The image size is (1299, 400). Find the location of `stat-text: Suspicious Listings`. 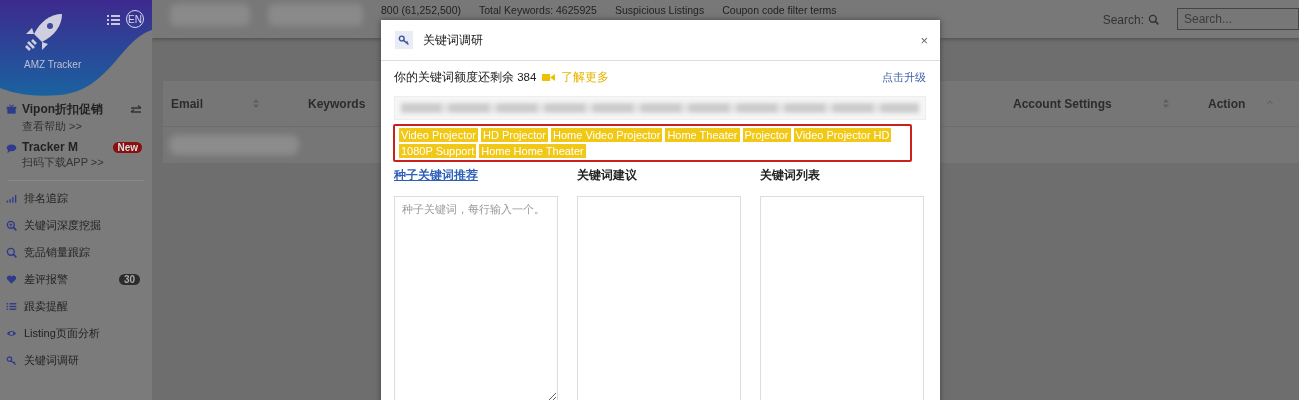

stat-text: Suspicious Listings is located at coordinates (659, 10).